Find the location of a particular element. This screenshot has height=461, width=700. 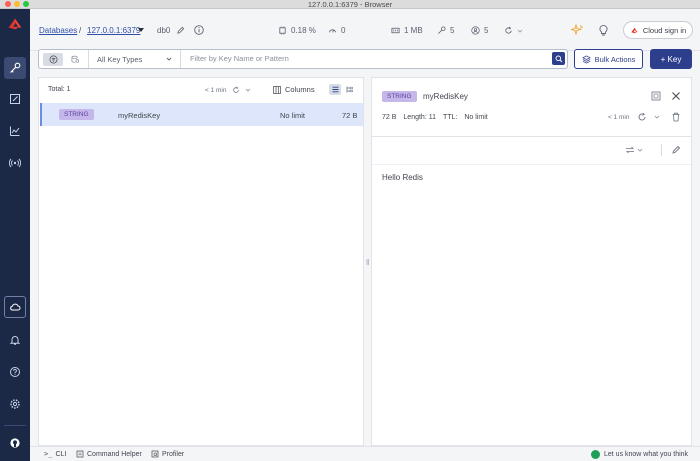

value-divider is located at coordinates (531, 164).